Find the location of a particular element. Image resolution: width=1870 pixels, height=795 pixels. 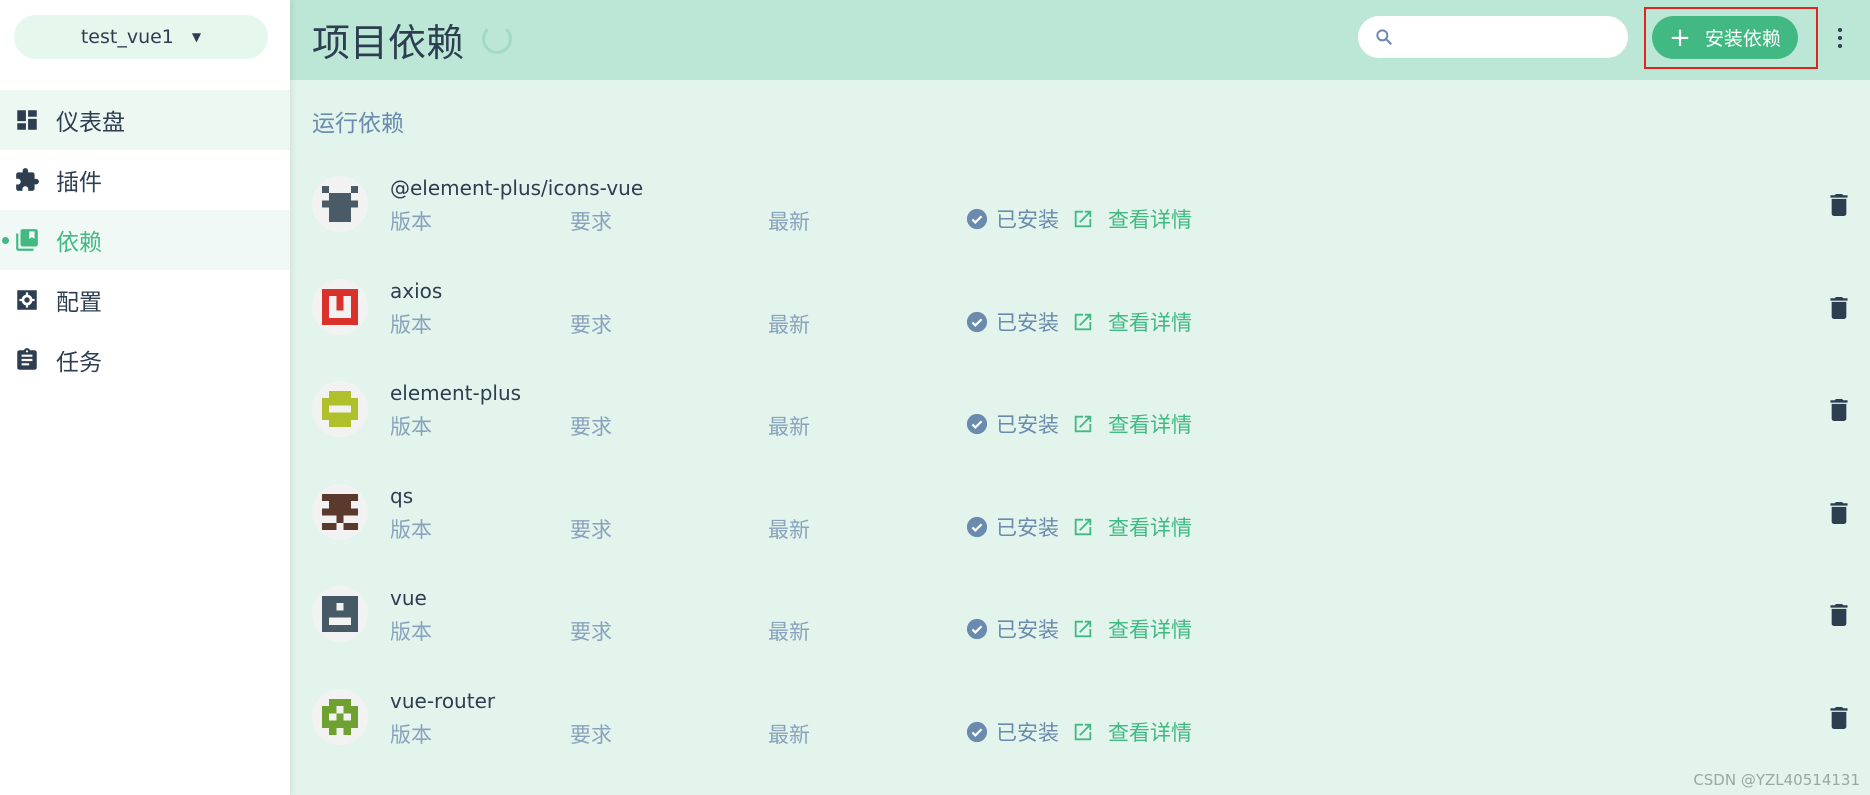

more-options-icon is located at coordinates (1840, 38).